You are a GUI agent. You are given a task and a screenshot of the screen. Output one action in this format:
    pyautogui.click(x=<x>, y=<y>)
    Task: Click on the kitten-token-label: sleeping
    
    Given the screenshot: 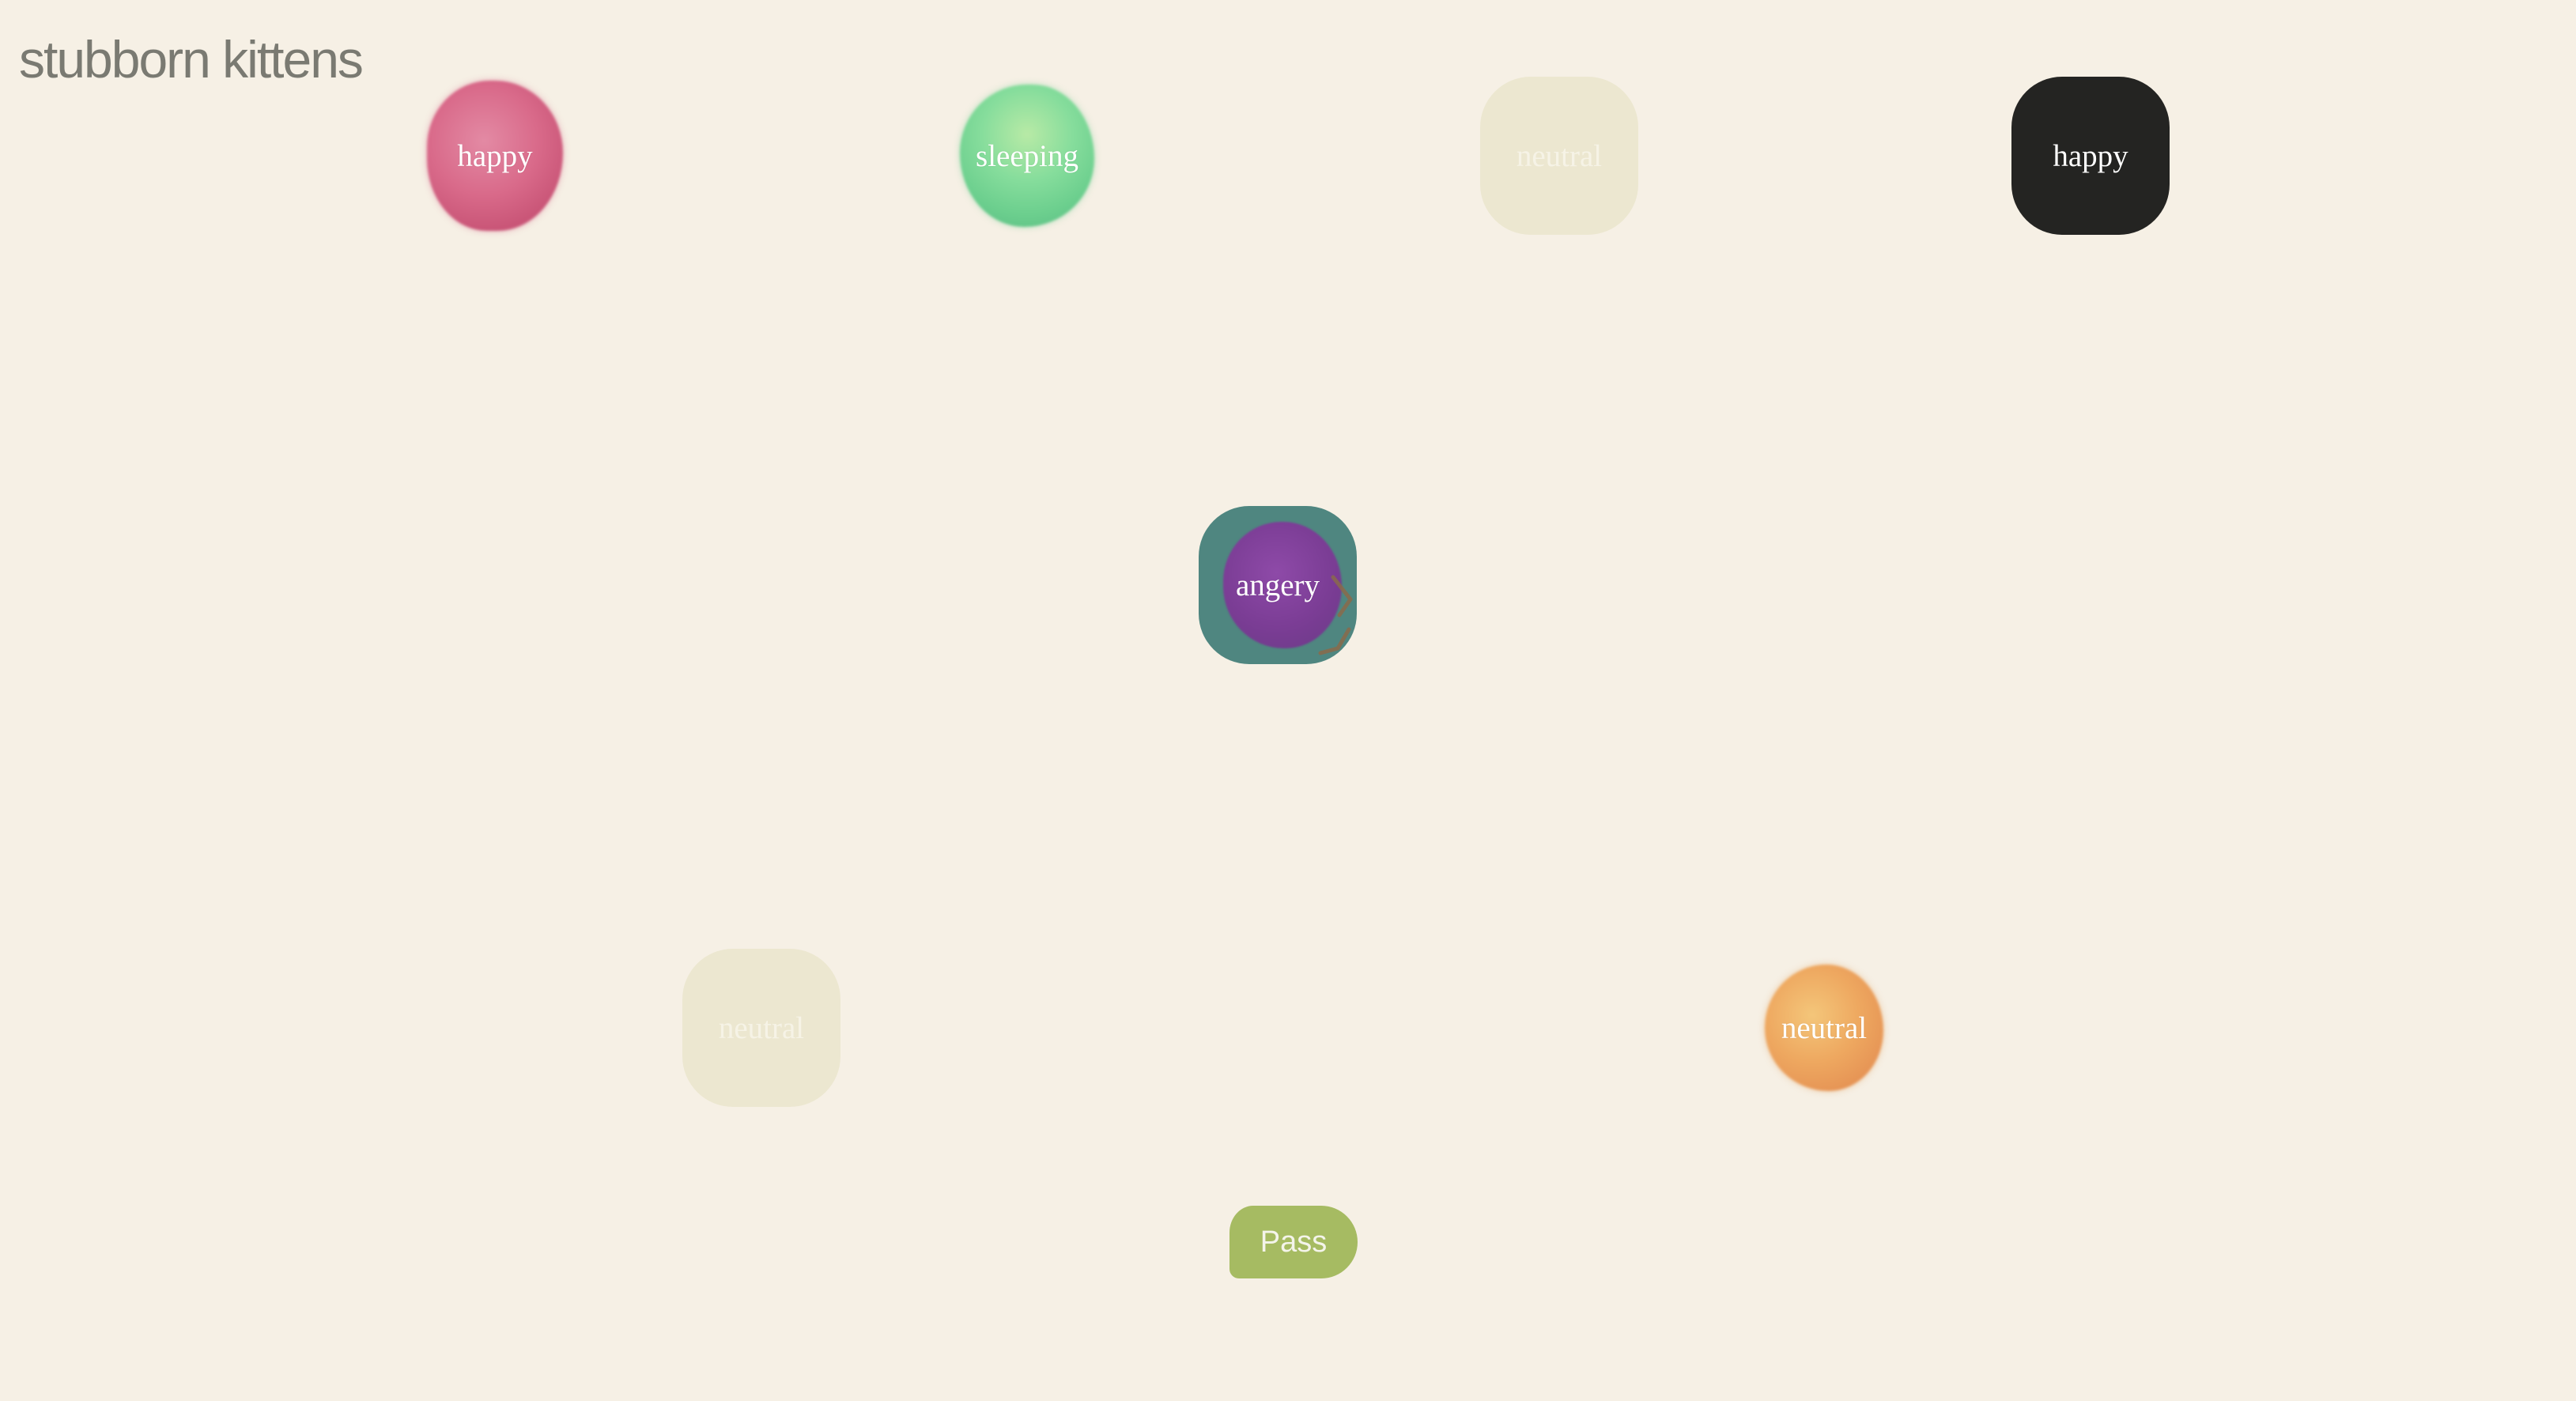 What is the action you would take?
    pyautogui.click(x=1027, y=155)
    